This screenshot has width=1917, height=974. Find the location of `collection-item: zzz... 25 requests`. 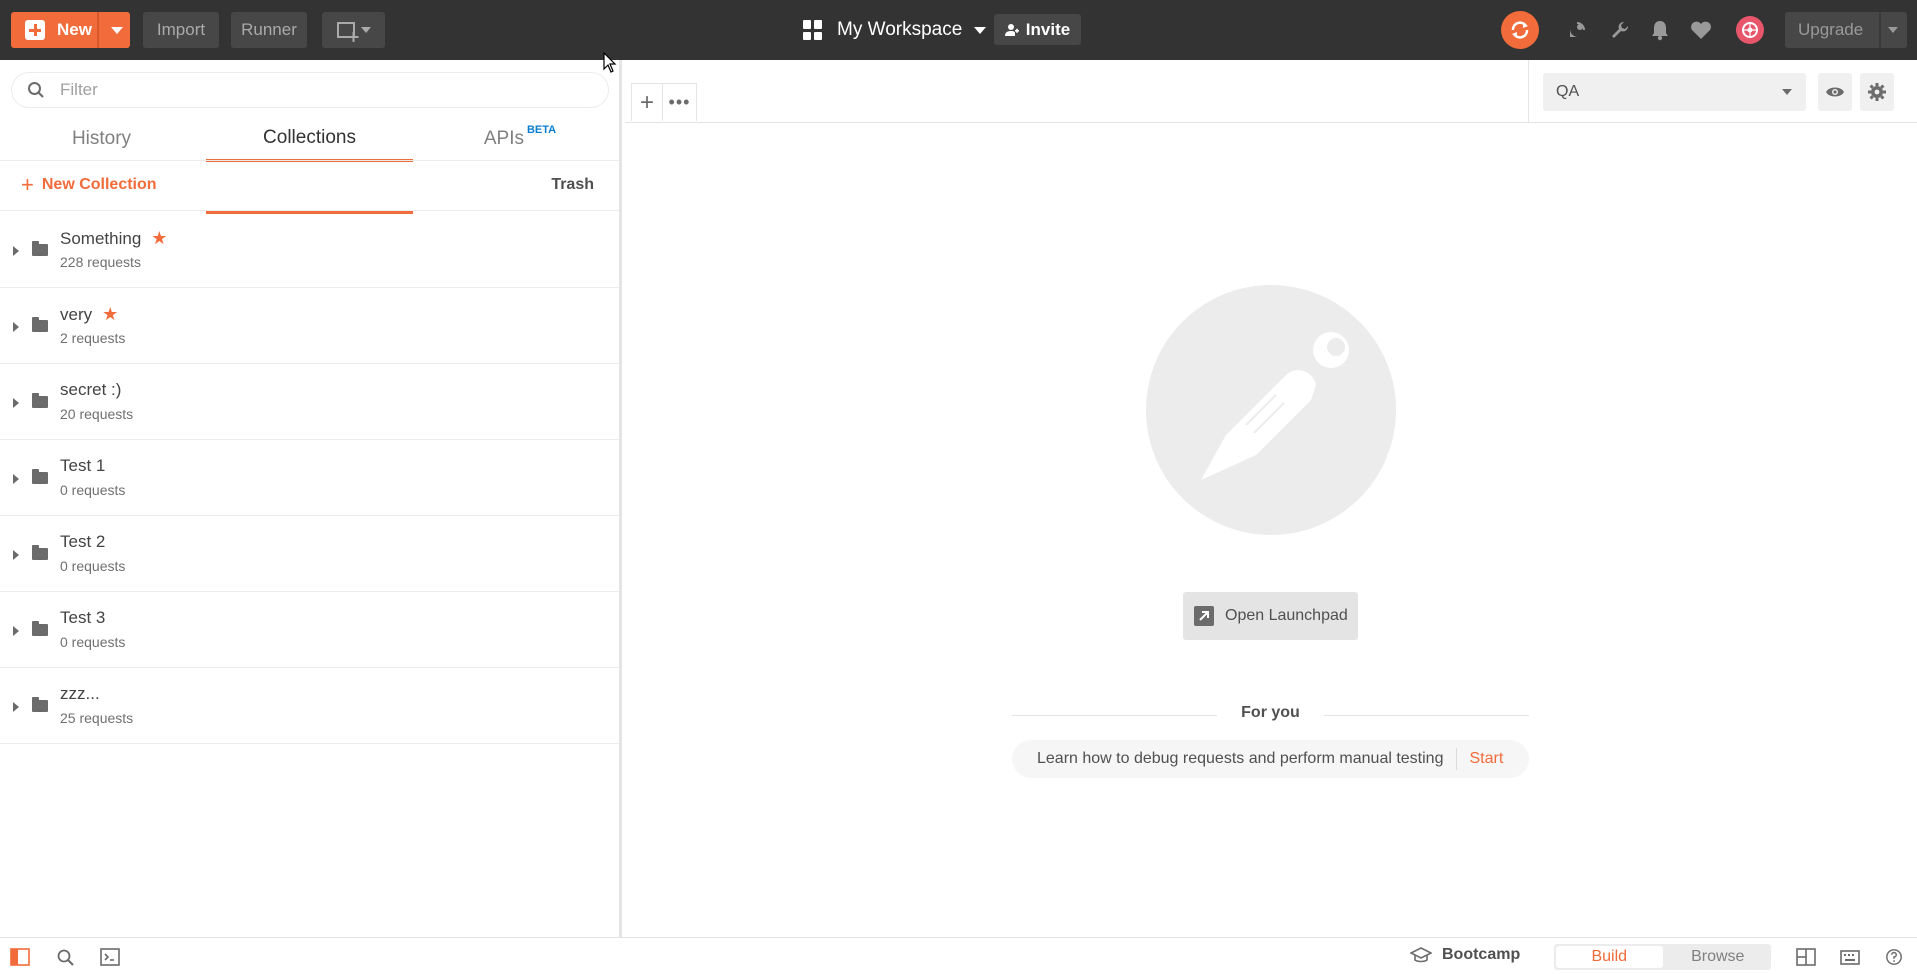

collection-item: zzz... 25 requests is located at coordinates (309, 706).